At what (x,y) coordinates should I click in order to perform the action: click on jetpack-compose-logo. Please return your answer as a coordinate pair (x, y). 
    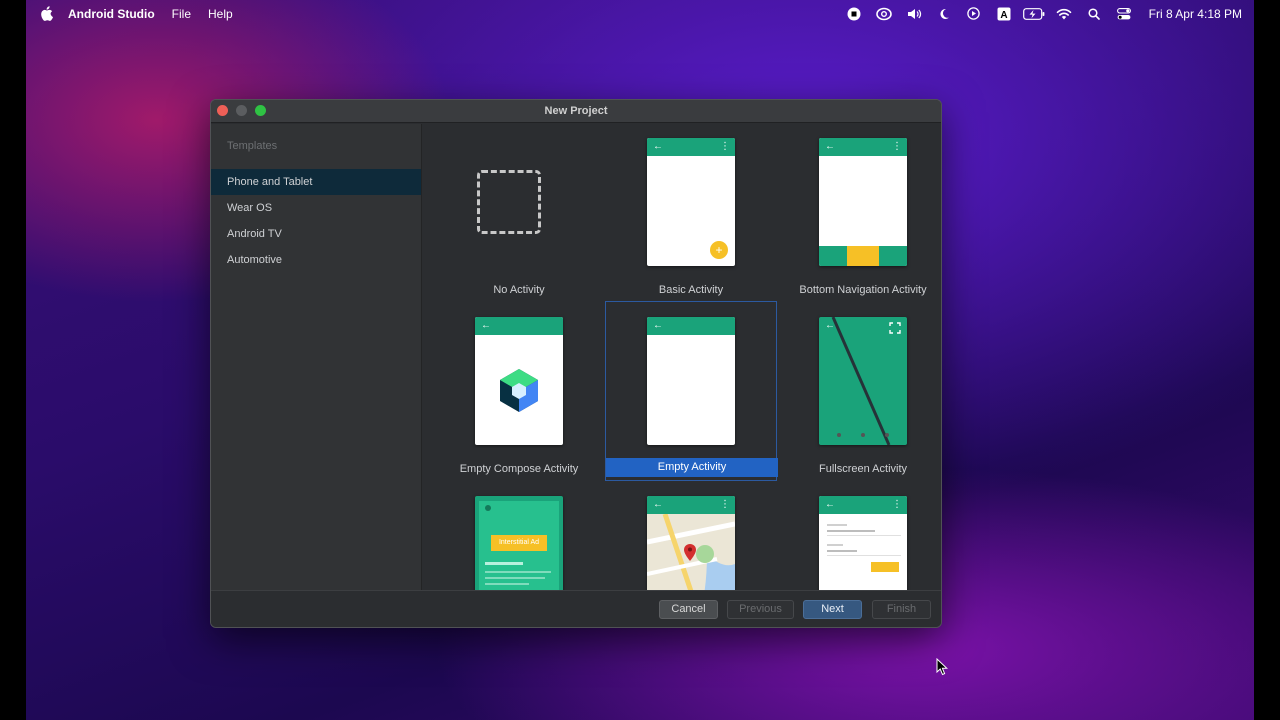
    Looking at the image, I should click on (519, 390).